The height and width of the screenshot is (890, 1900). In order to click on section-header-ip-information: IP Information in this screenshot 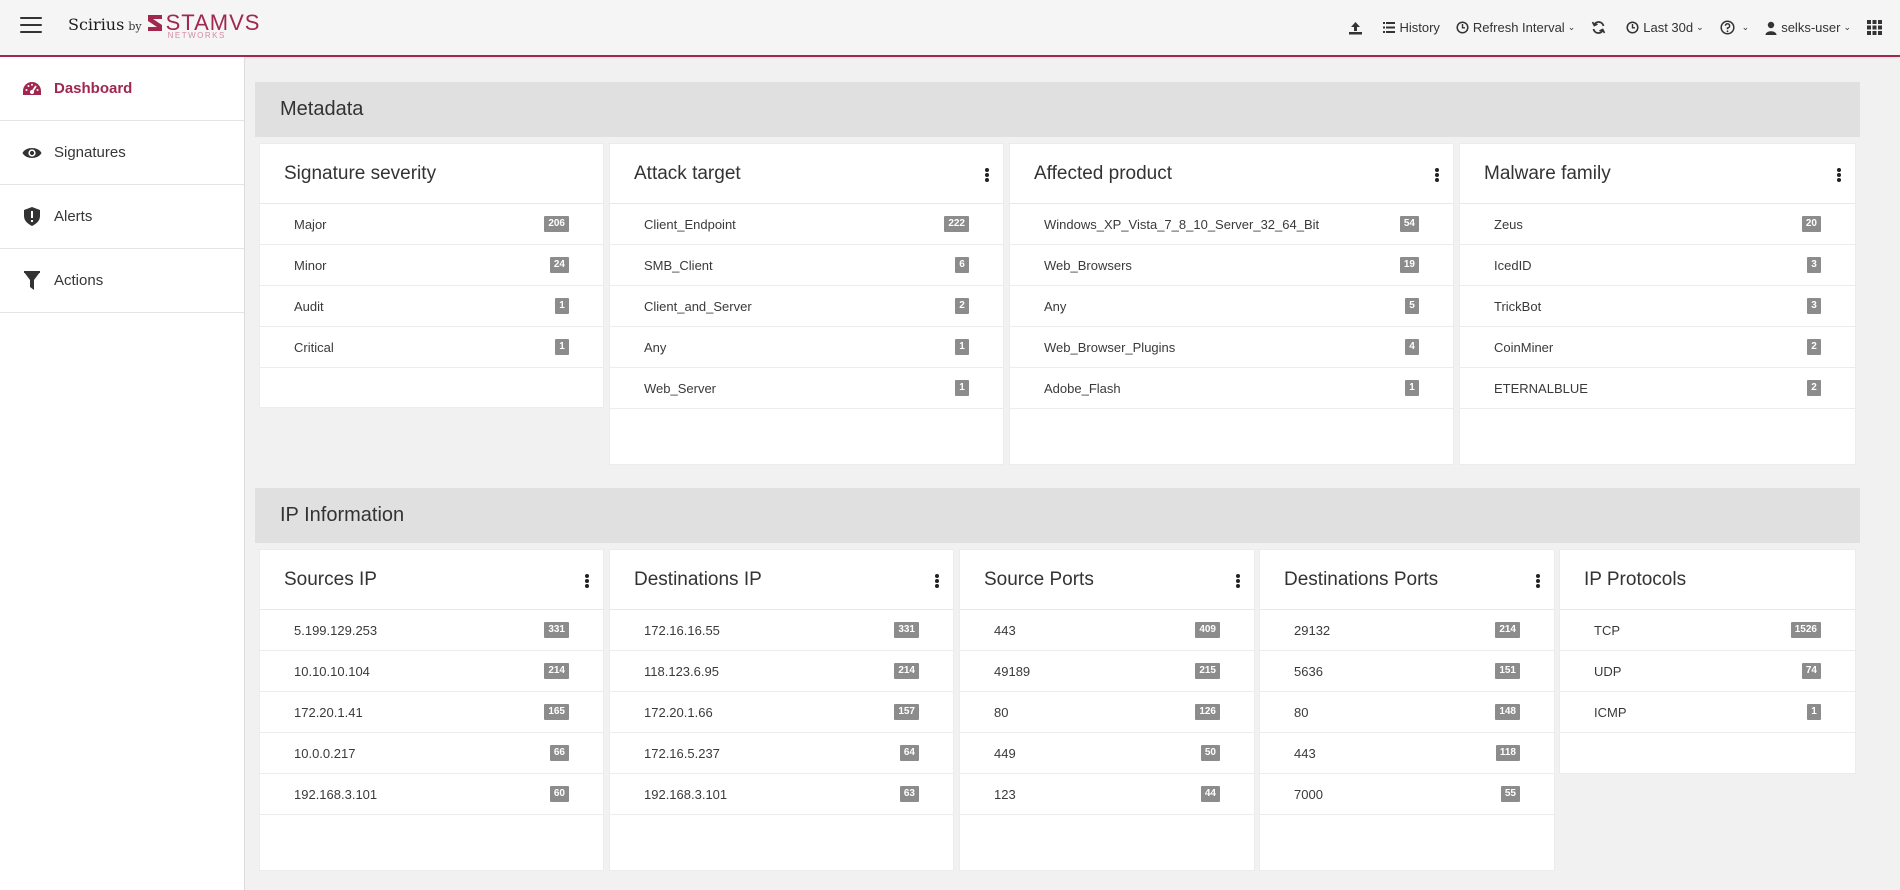, I will do `click(1057, 515)`.